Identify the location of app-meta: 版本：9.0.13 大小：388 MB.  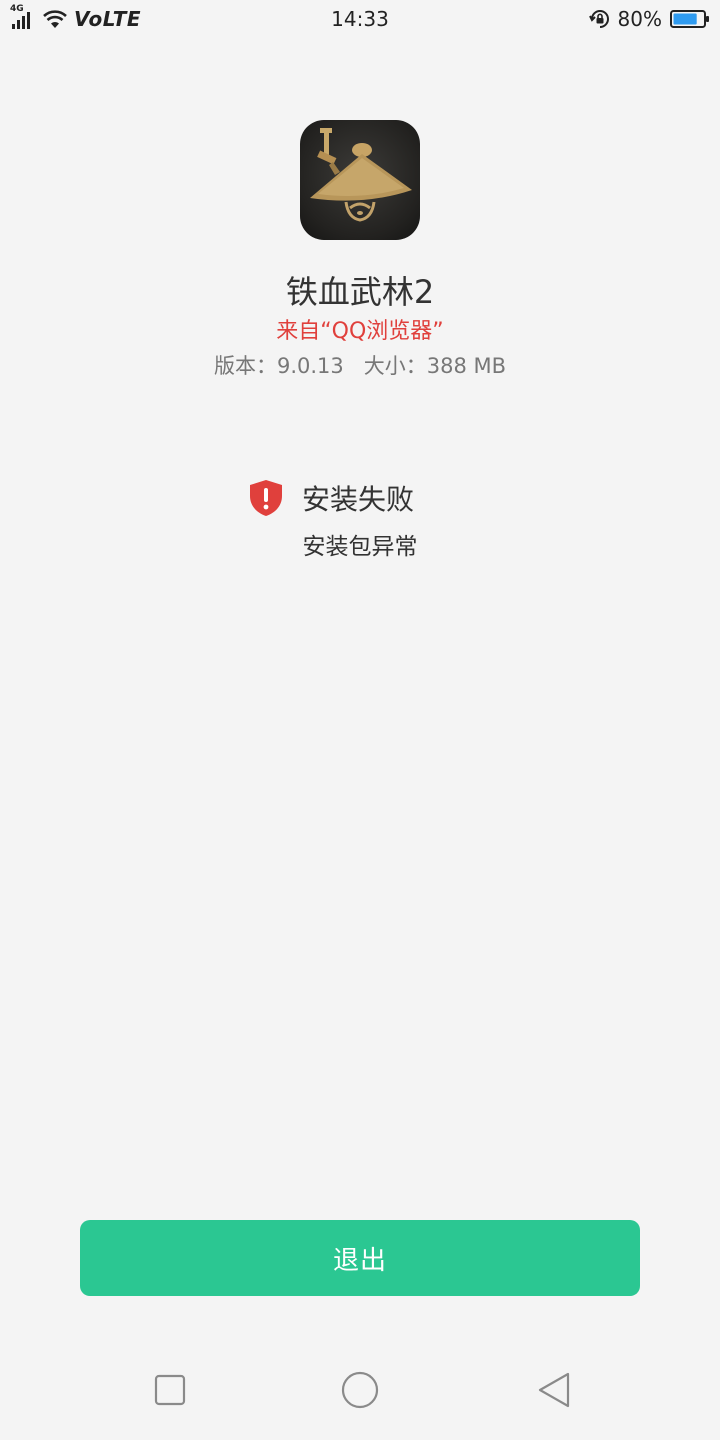
(360, 366).